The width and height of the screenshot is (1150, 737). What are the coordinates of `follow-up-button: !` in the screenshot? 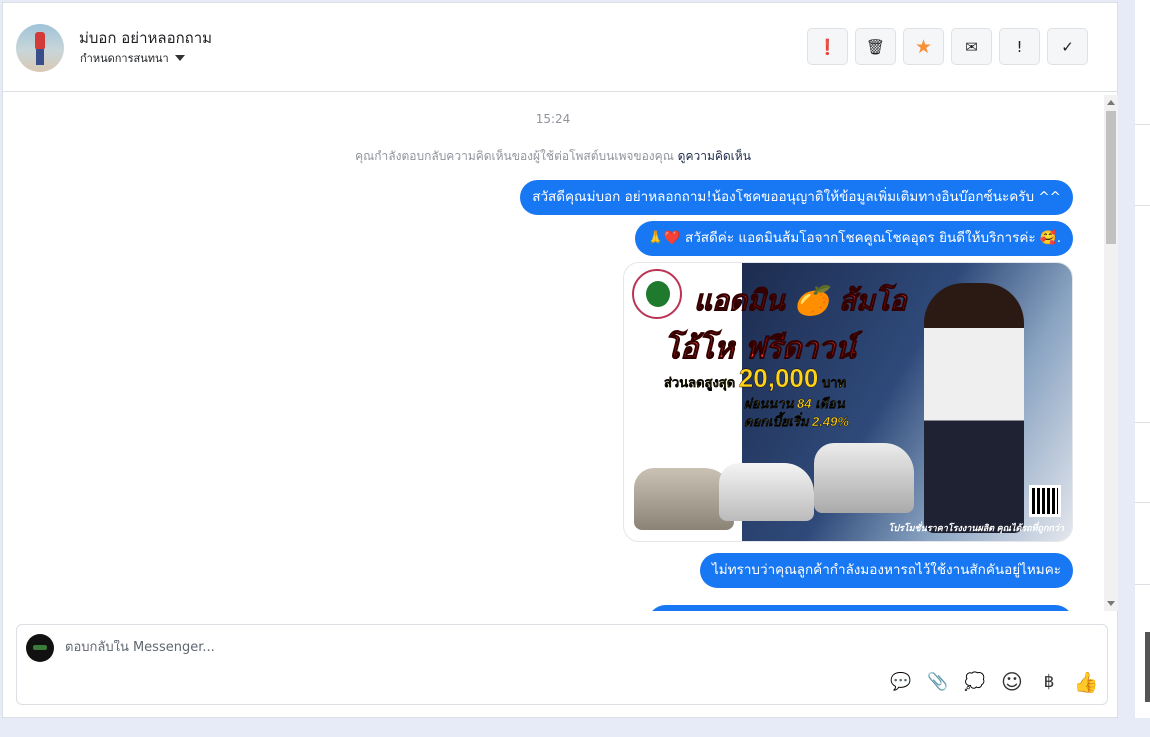 It's located at (1019, 46).